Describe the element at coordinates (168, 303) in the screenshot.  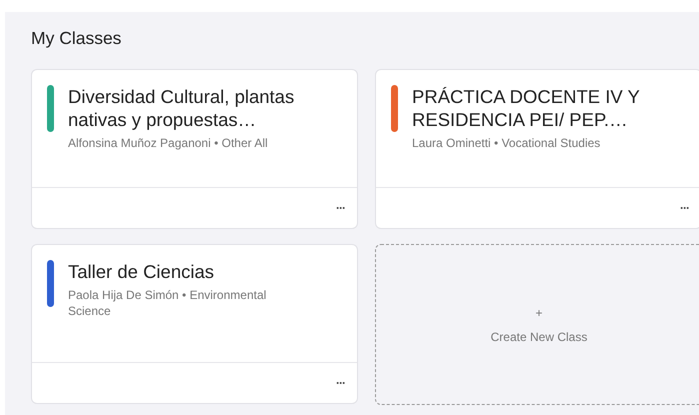
I see `class-details: Paola Hija De Simón • Environmental Science` at that location.